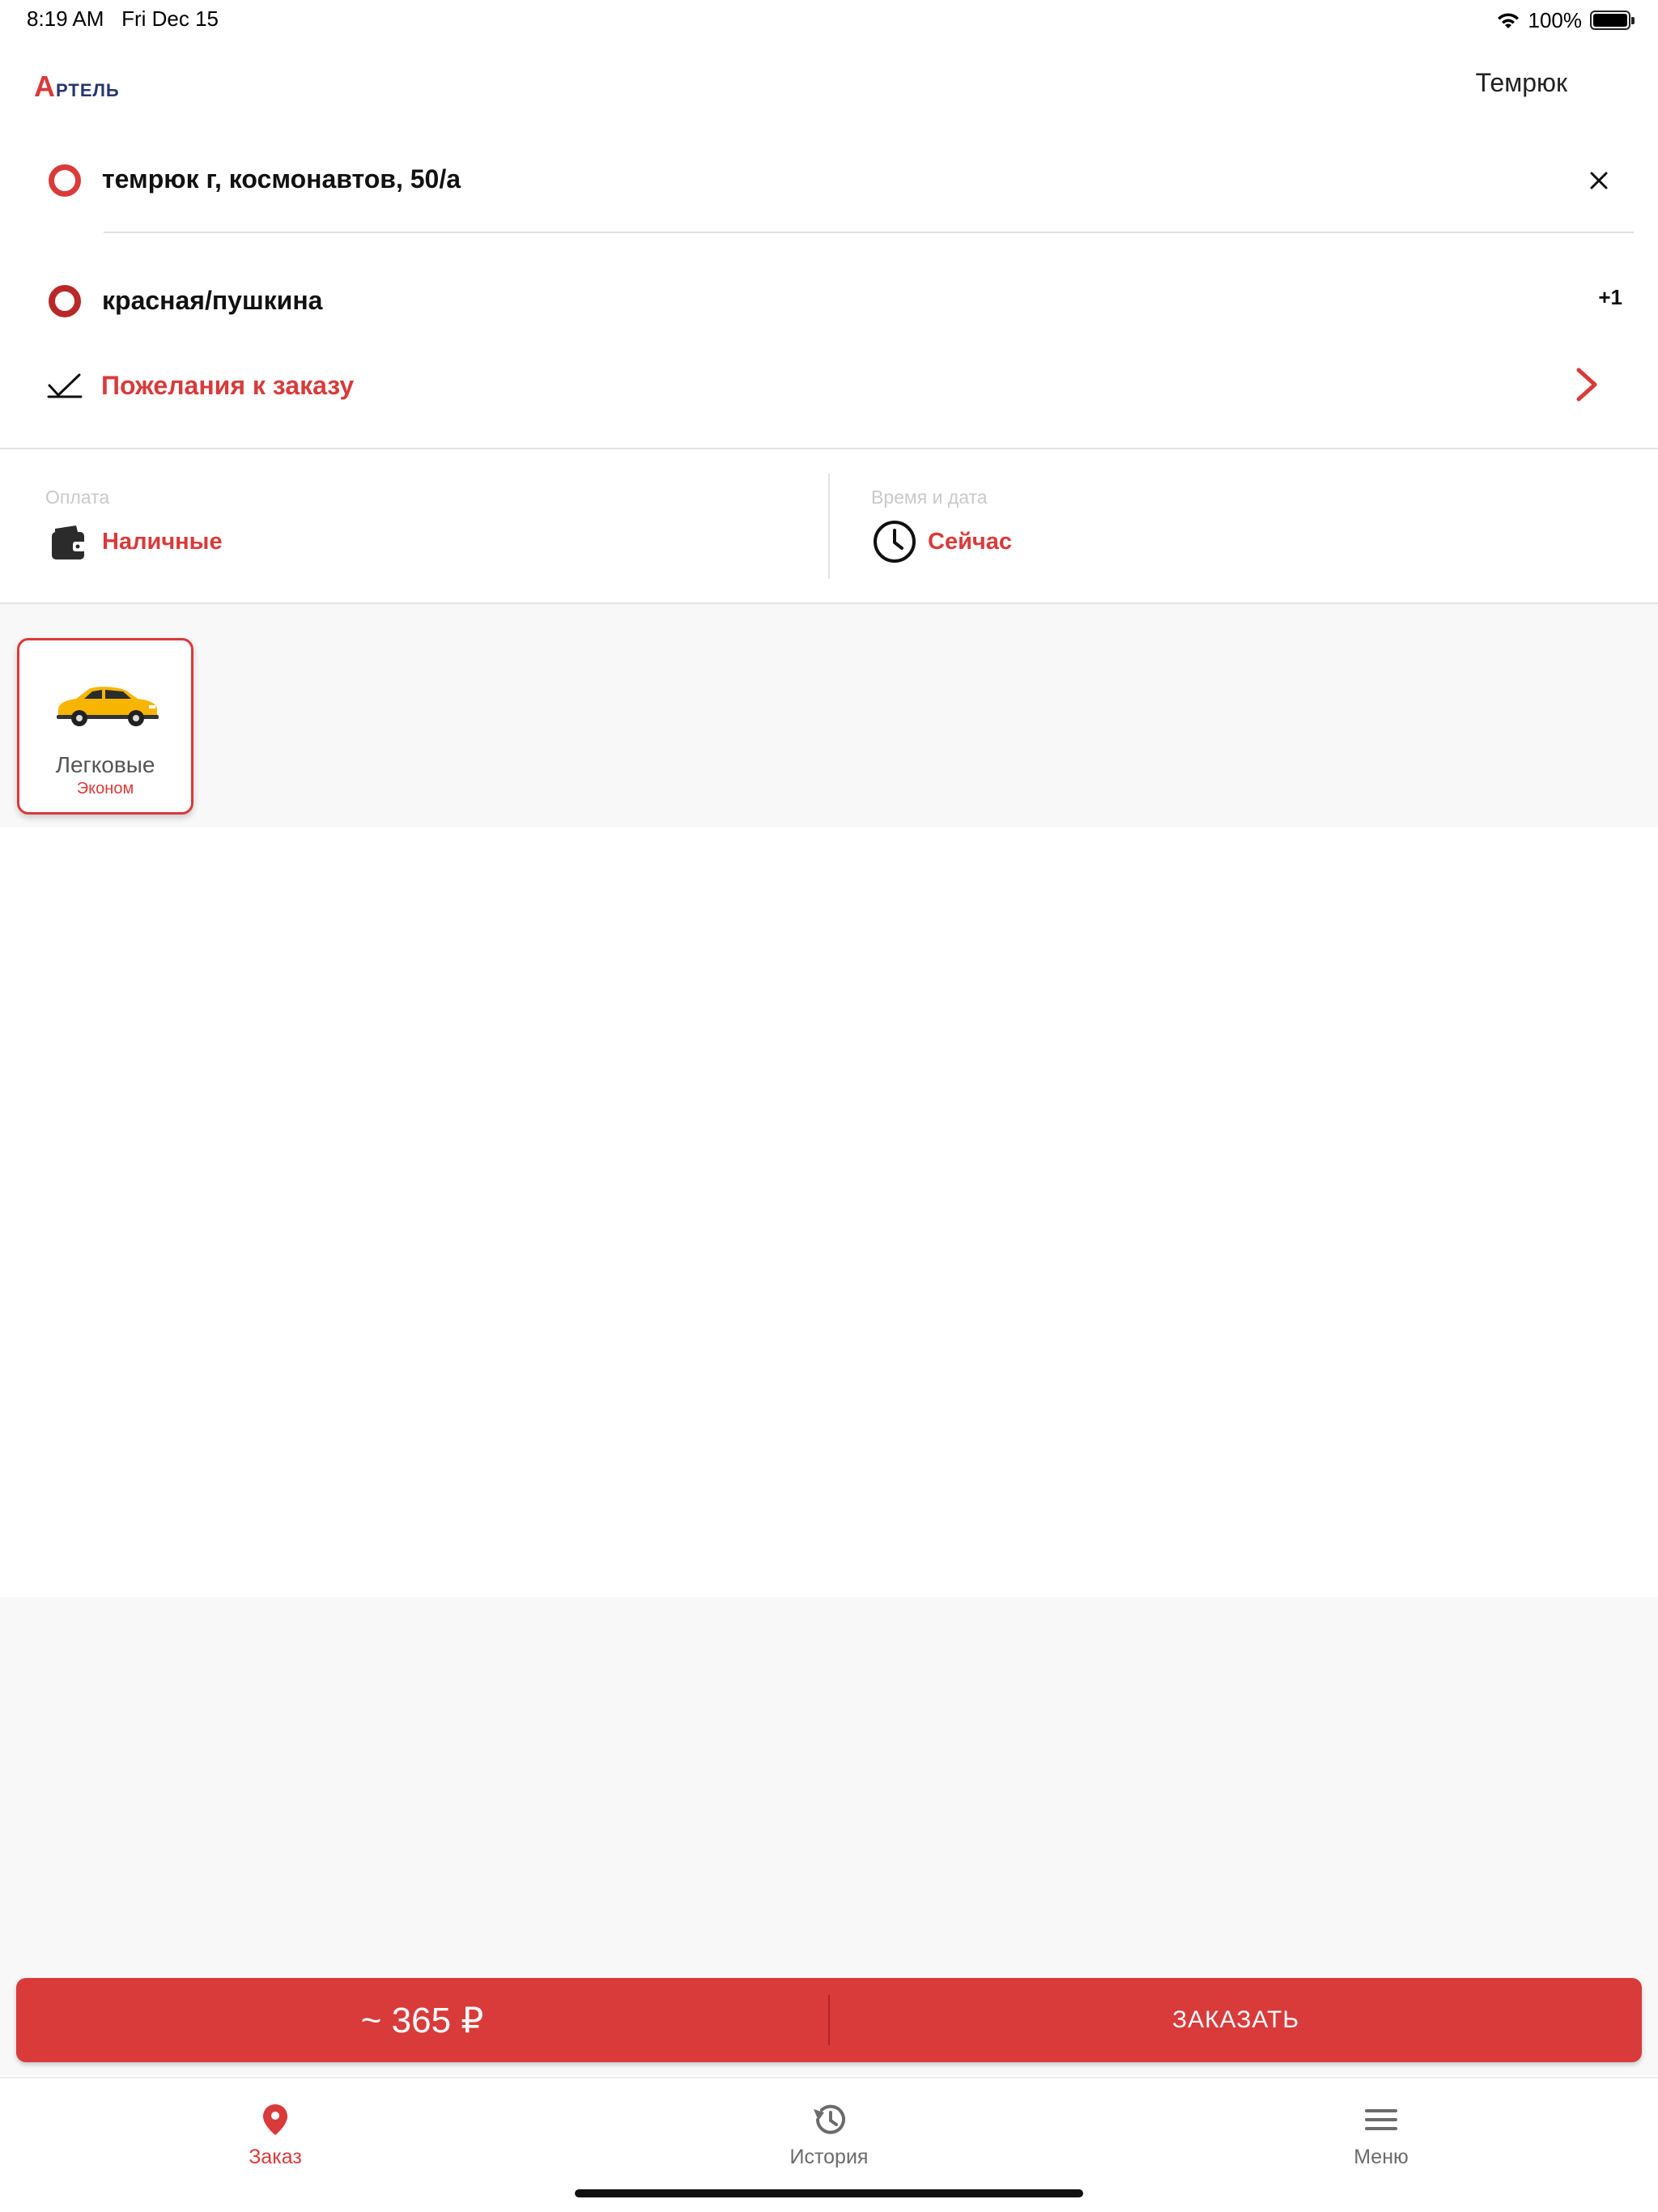 Image resolution: width=1658 pixels, height=2212 pixels. What do you see at coordinates (275, 2119) in the screenshot?
I see `location-pin-icon` at bounding box center [275, 2119].